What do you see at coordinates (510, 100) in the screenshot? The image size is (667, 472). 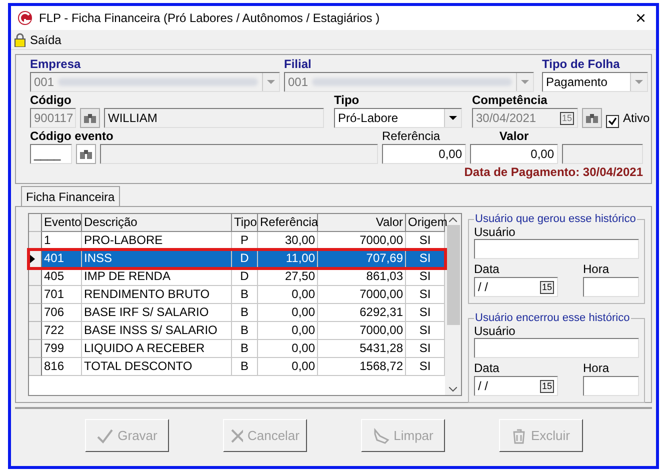 I see `field-label: Competência` at bounding box center [510, 100].